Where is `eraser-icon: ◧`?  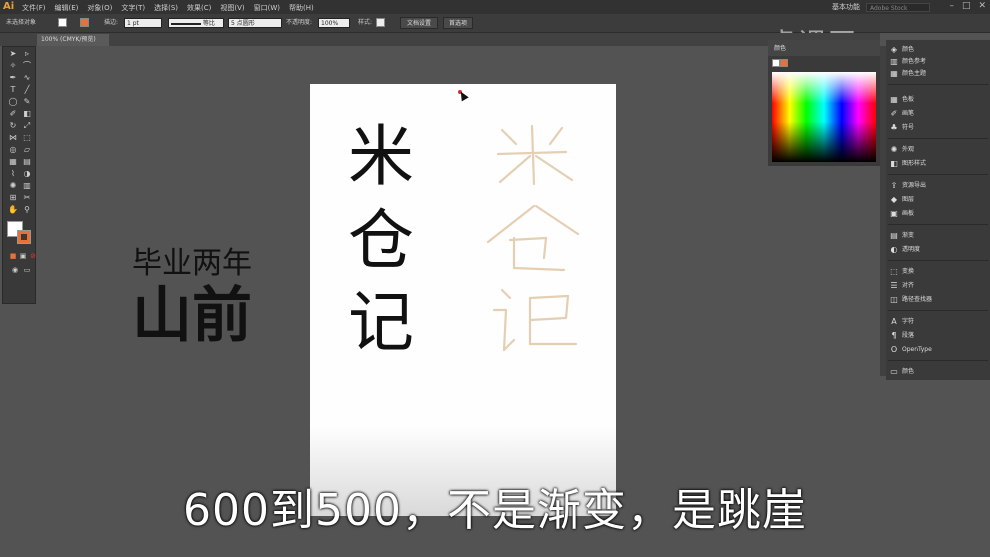 eraser-icon: ◧ is located at coordinates (27, 114).